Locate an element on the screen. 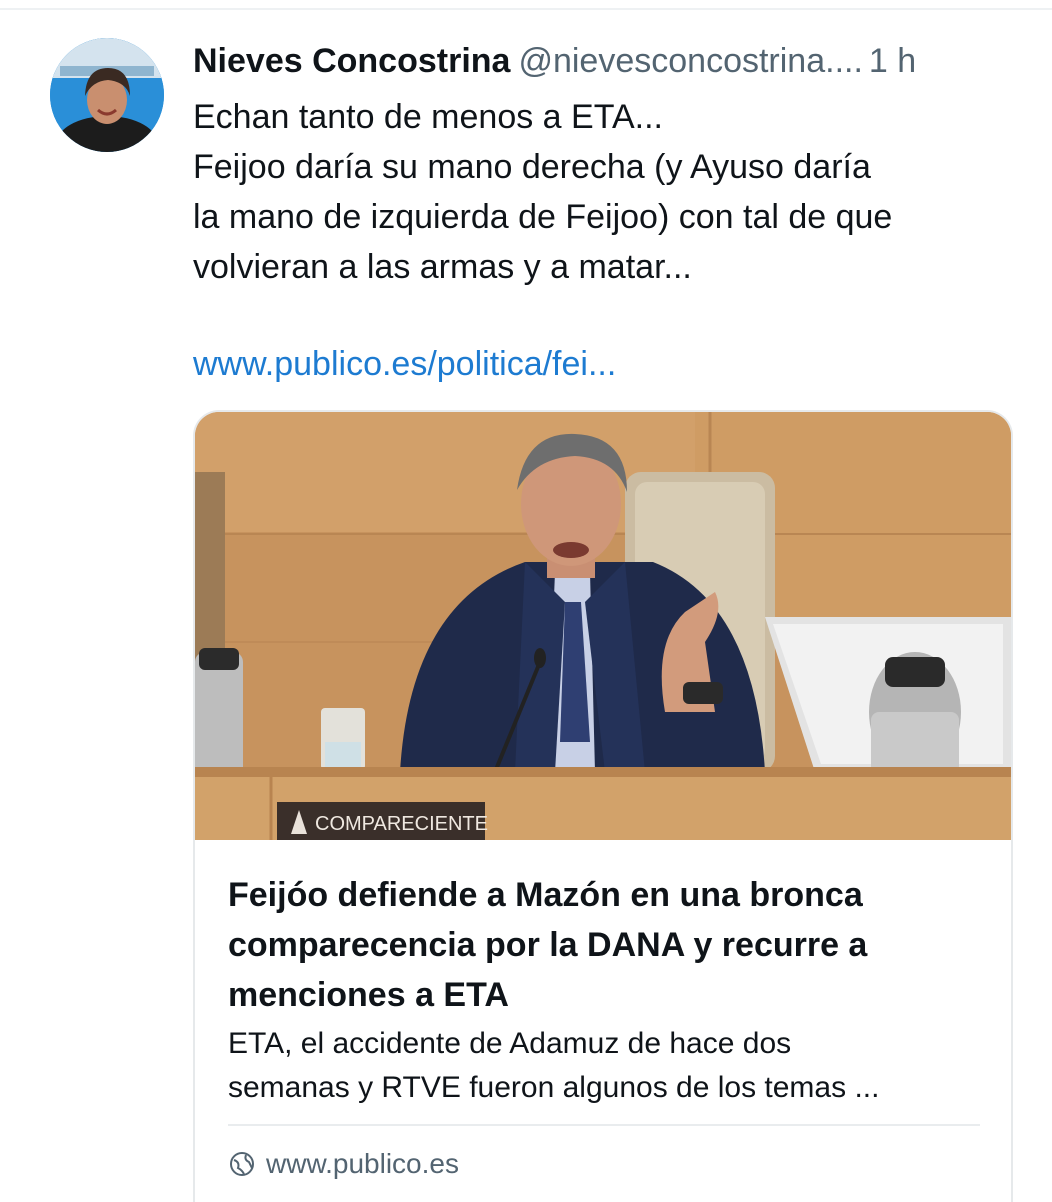 This screenshot has width=1052, height=1202. avatar-photo is located at coordinates (107, 95).